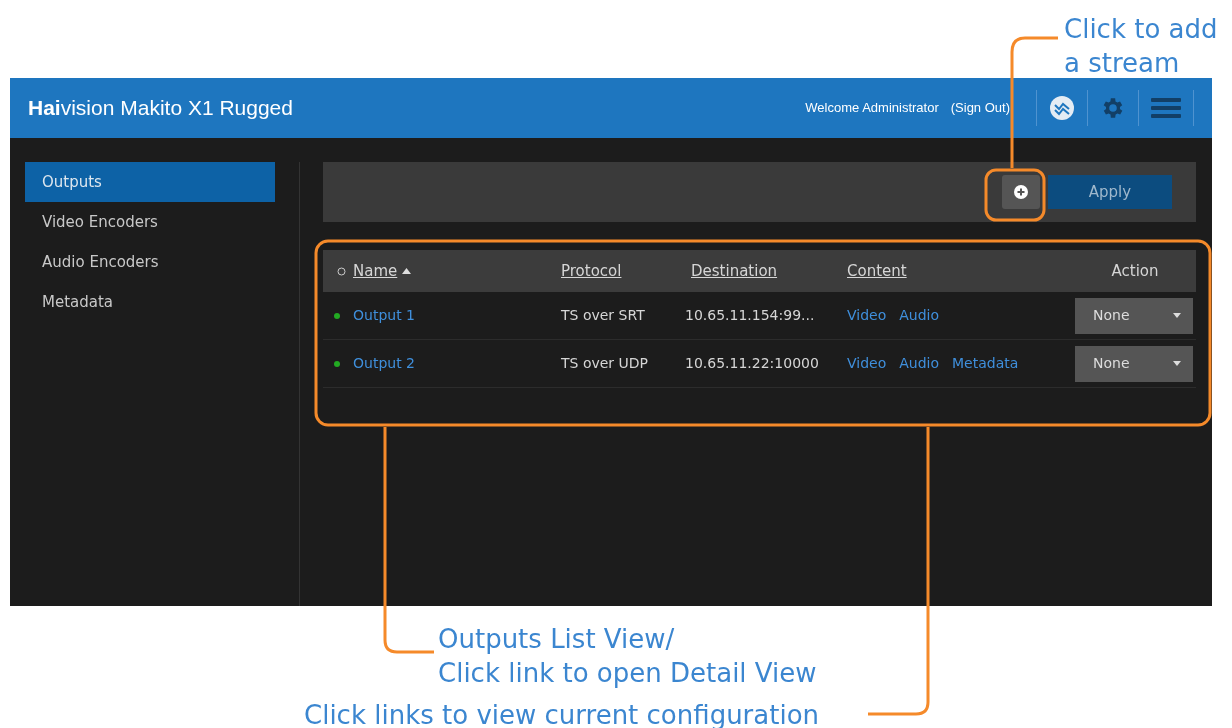  I want to click on menu-icon, so click(1166, 108).